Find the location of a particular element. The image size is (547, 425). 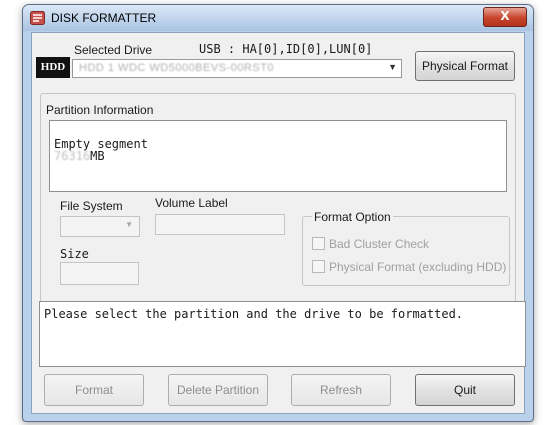

drive-id-text: USB : HA[0],ID[0],LUN[0] is located at coordinates (286, 49).